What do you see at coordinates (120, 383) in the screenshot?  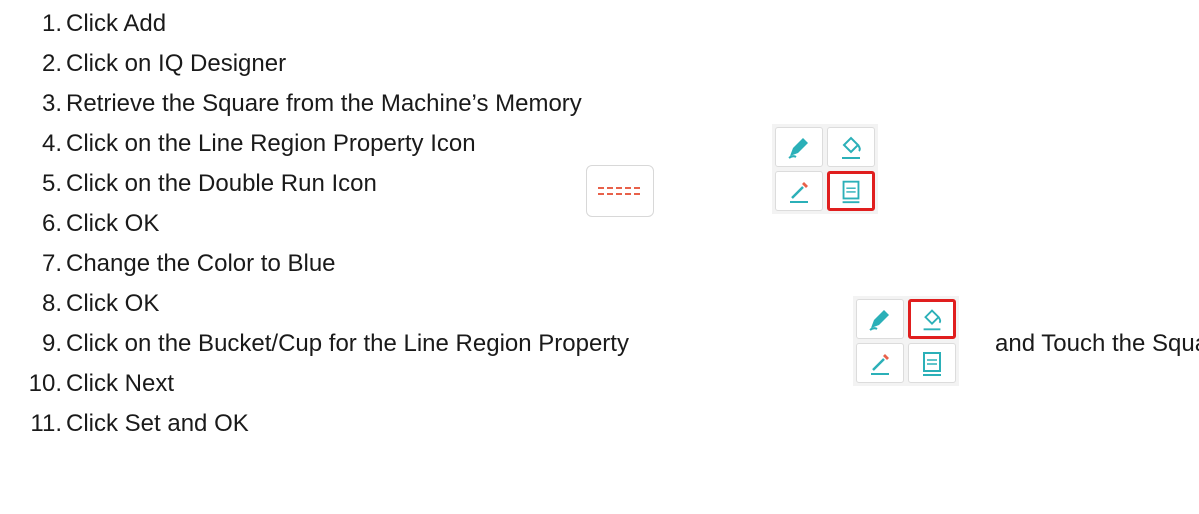 I see `step-text: Click Next` at bounding box center [120, 383].